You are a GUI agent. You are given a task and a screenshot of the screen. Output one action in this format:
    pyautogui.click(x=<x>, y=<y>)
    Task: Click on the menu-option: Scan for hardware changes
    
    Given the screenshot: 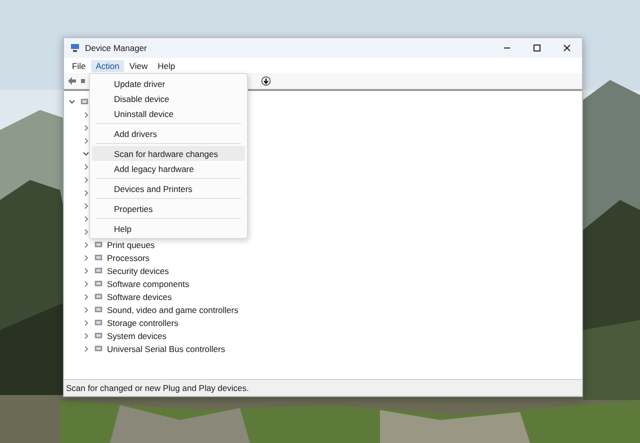 What is the action you would take?
    pyautogui.click(x=168, y=153)
    